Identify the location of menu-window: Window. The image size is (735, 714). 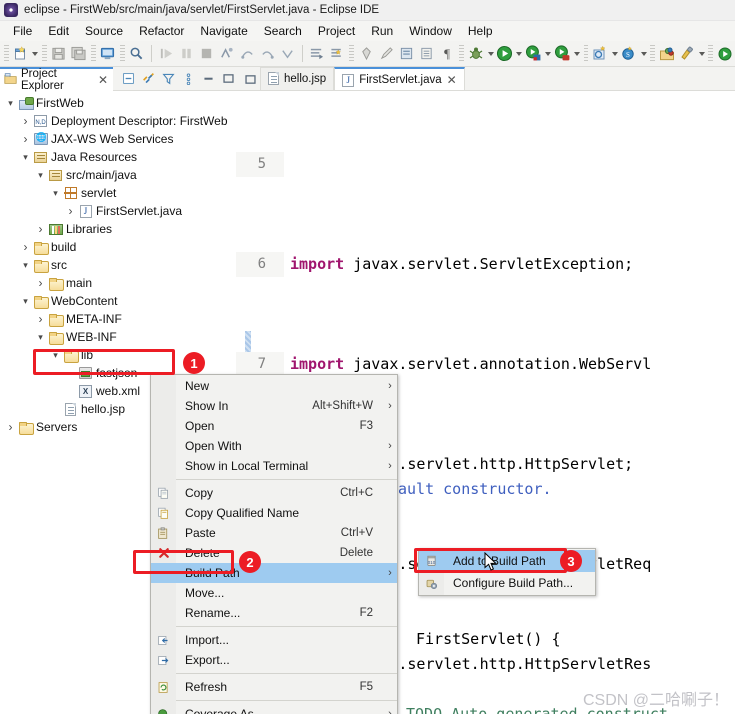
(430, 31).